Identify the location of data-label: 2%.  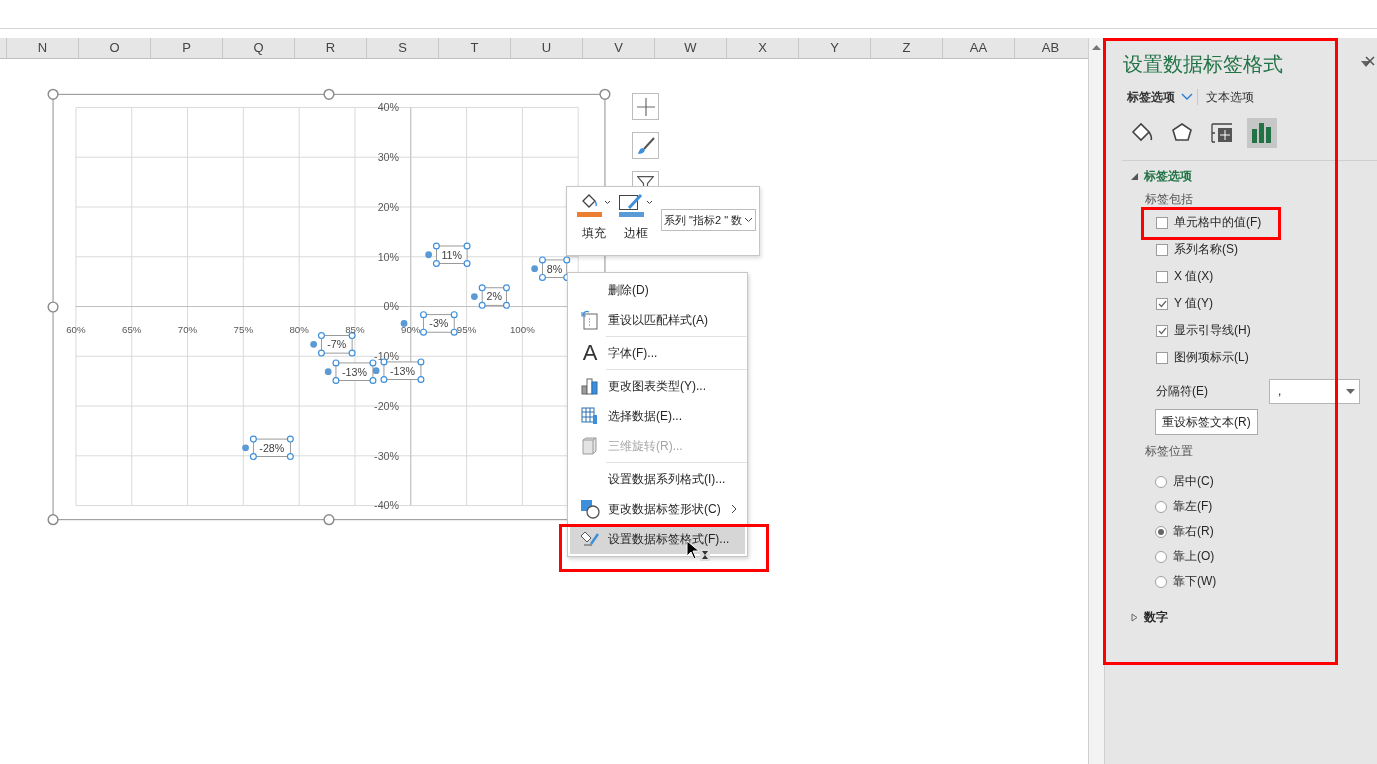
(494, 296).